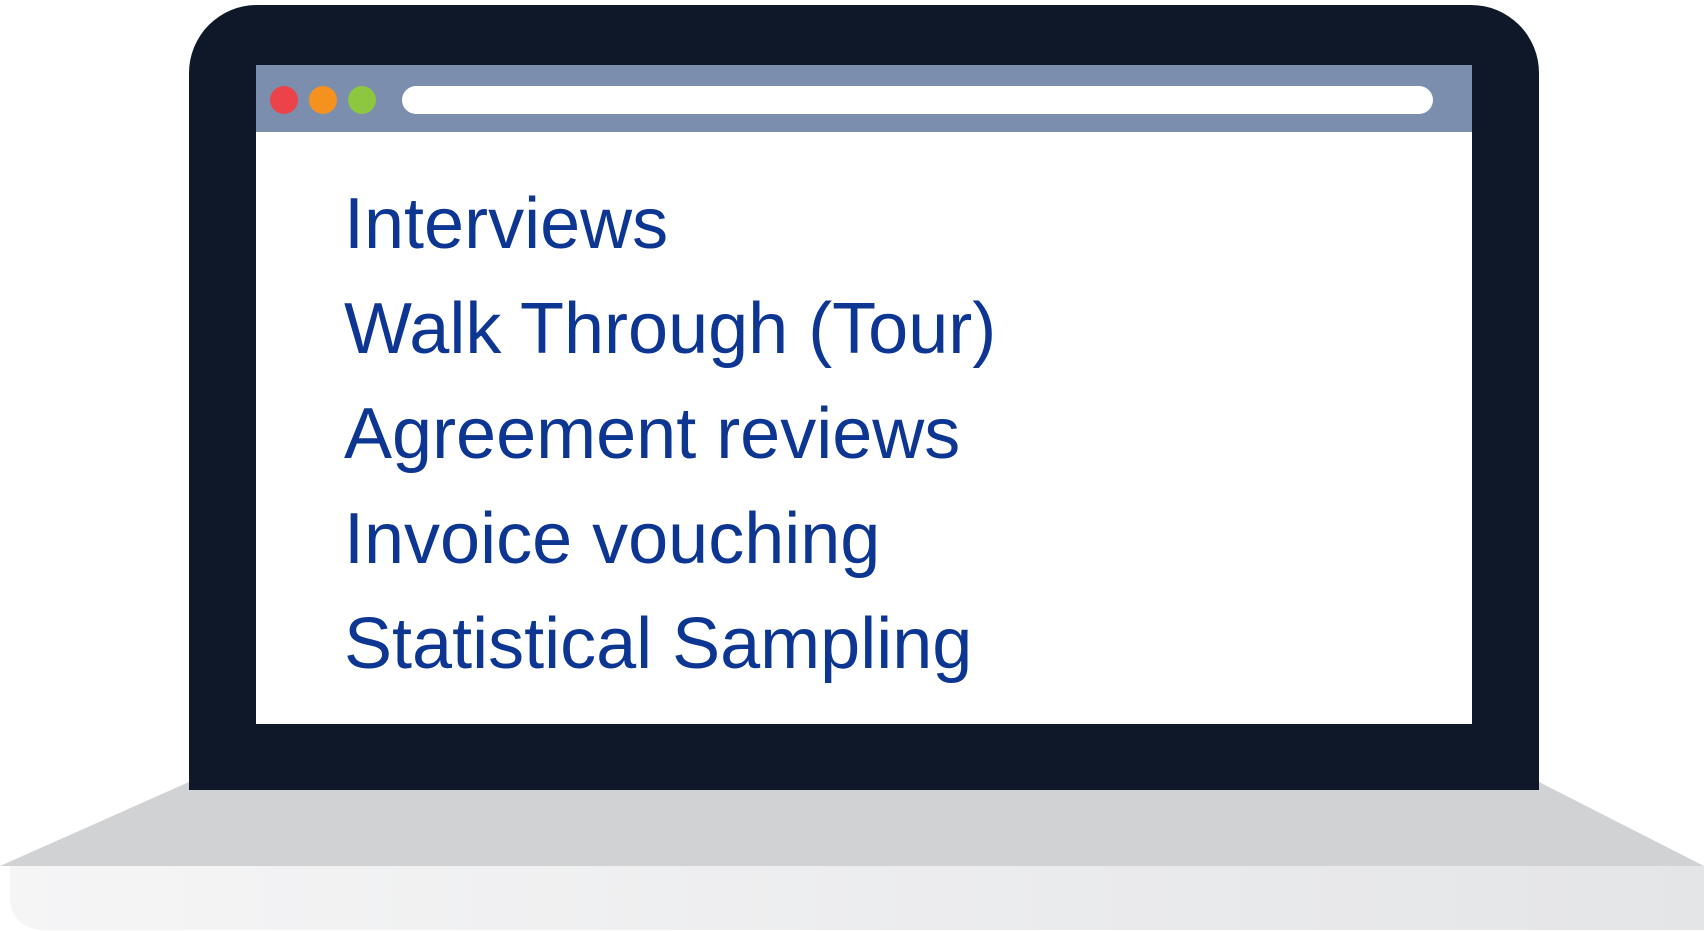 Image resolution: width=1704 pixels, height=931 pixels. I want to click on address-bar, so click(917, 100).